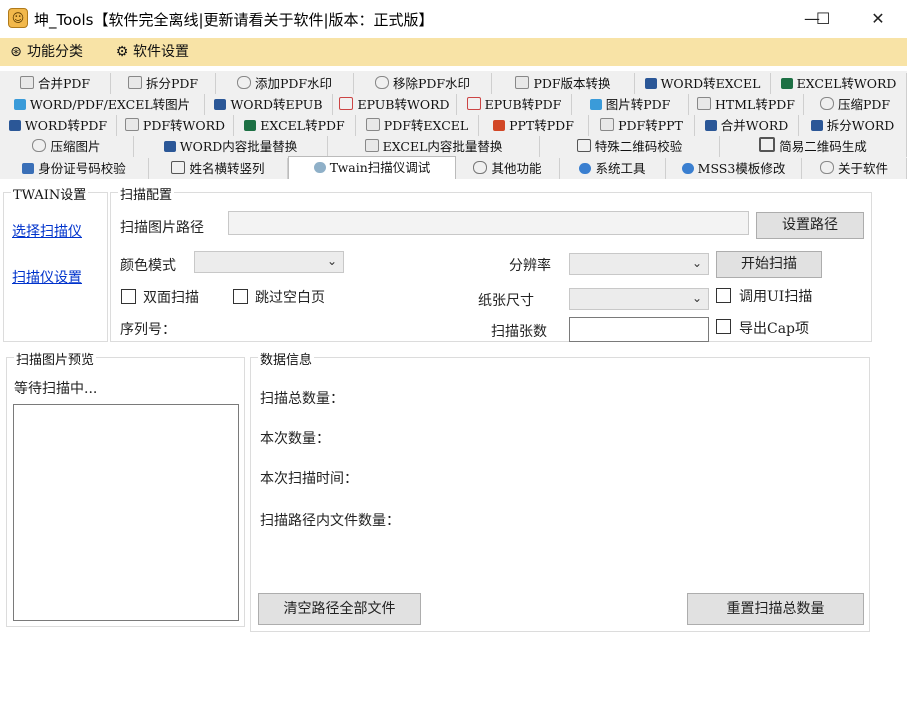 This screenshot has height=724, width=907. I want to click on scan-path-input, so click(488, 223).